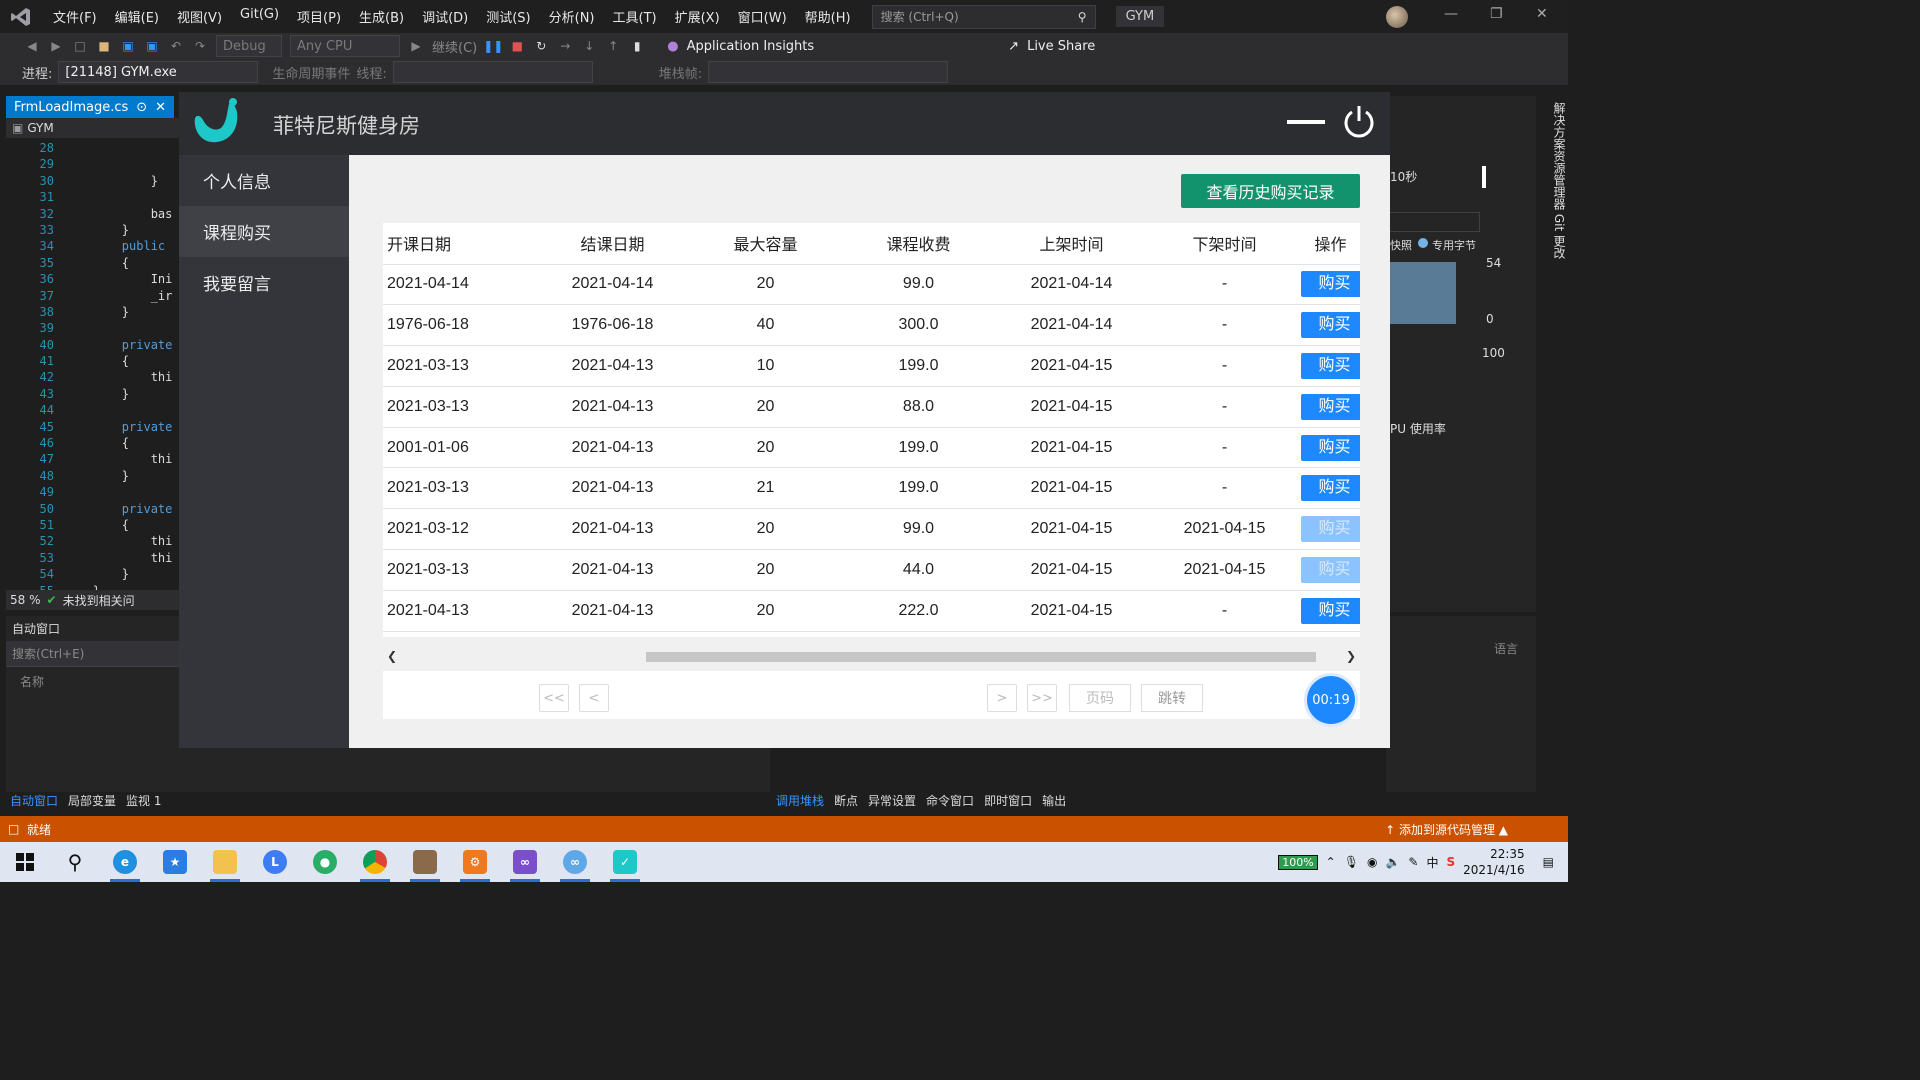  What do you see at coordinates (118, 361) in the screenshot?
I see `code-line: {` at bounding box center [118, 361].